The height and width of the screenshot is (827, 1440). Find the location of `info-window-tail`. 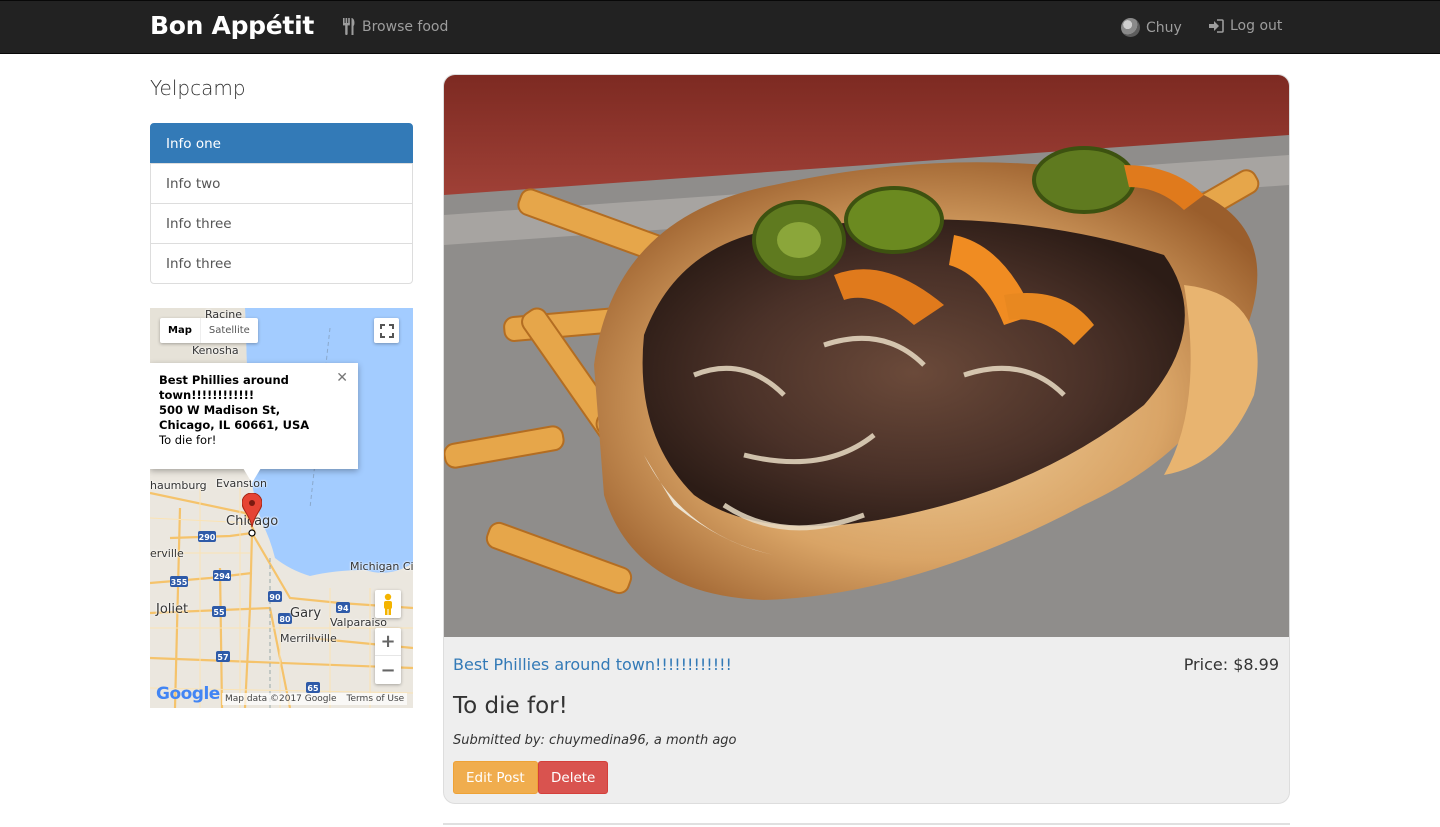

info-window-tail is located at coordinates (252, 475).